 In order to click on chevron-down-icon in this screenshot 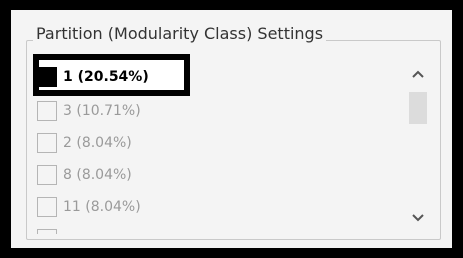, I will do `click(418, 218)`.